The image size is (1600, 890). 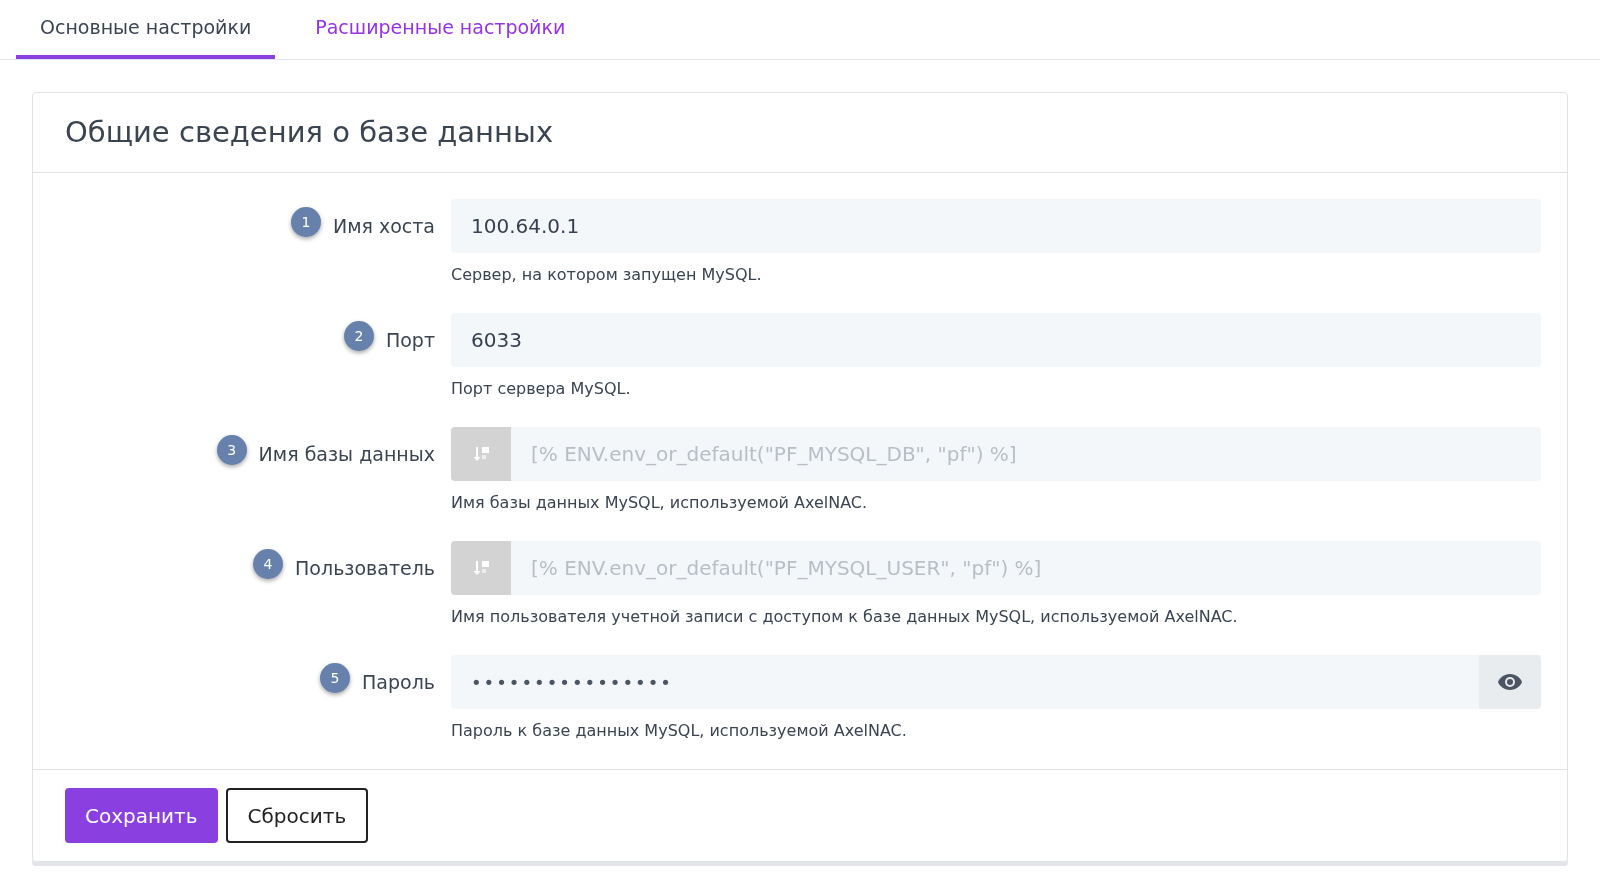 What do you see at coordinates (346, 454) in the screenshot?
I see `field-label: Имя базы данных` at bounding box center [346, 454].